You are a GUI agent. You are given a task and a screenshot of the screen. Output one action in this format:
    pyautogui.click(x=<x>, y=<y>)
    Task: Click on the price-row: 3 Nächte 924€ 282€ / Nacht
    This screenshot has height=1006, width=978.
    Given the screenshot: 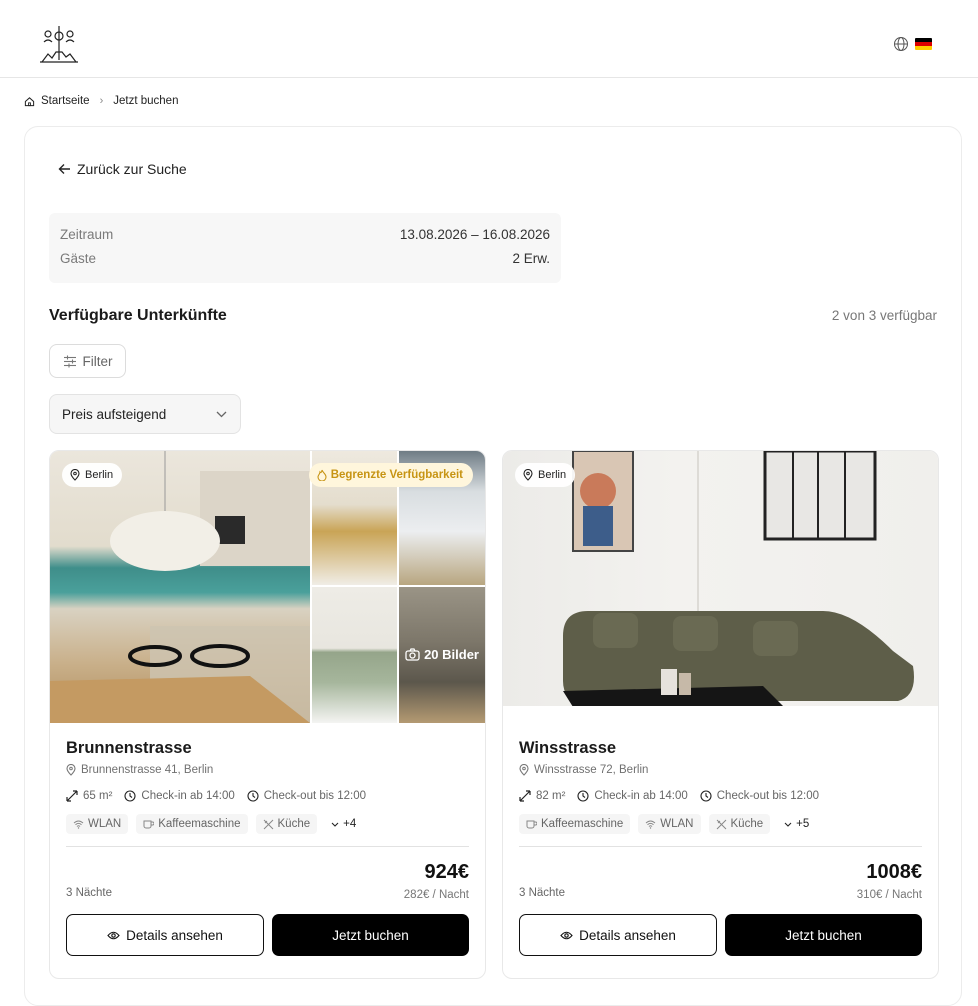 What is the action you would take?
    pyautogui.click(x=267, y=881)
    